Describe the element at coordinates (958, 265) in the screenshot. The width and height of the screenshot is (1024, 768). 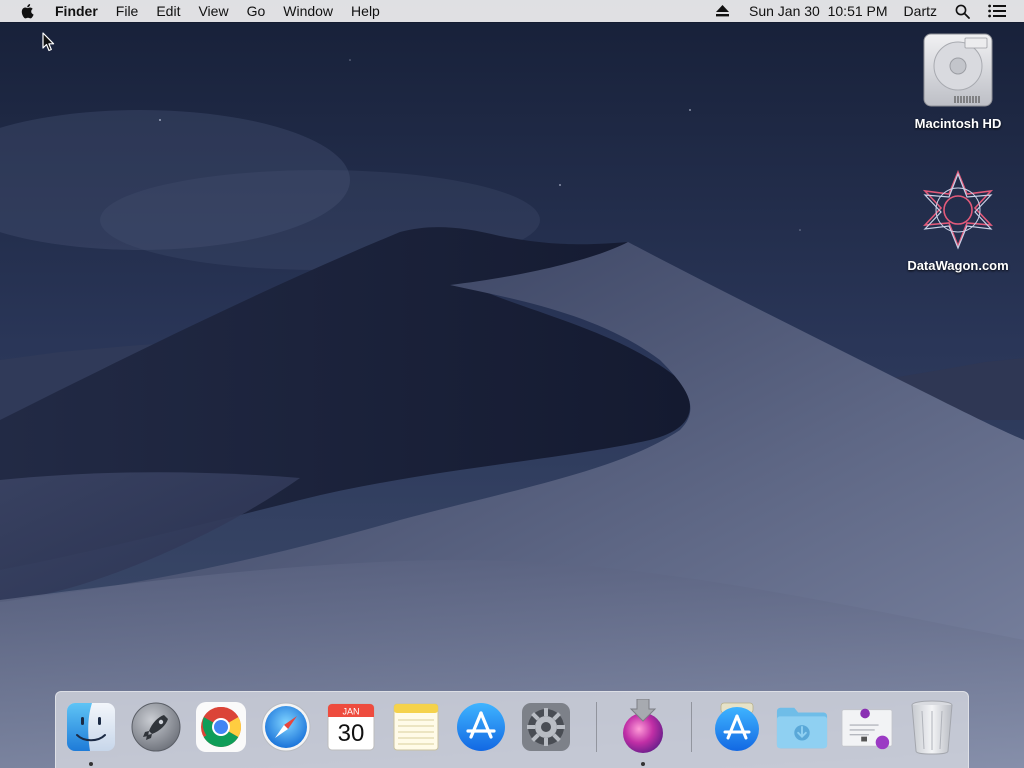
I see `desktop-icon-label: DataWagon.com` at that location.